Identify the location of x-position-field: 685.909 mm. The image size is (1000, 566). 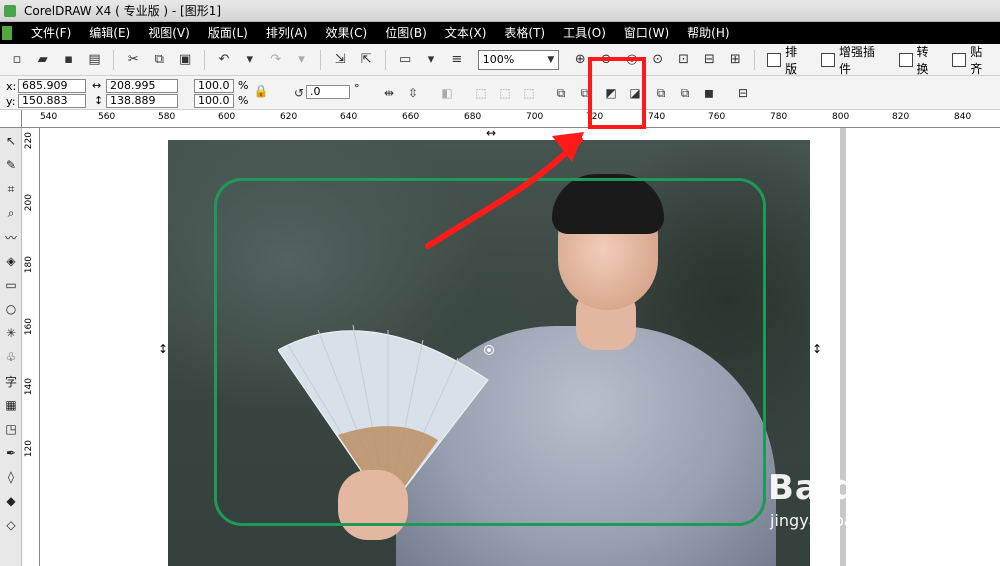
(52, 91).